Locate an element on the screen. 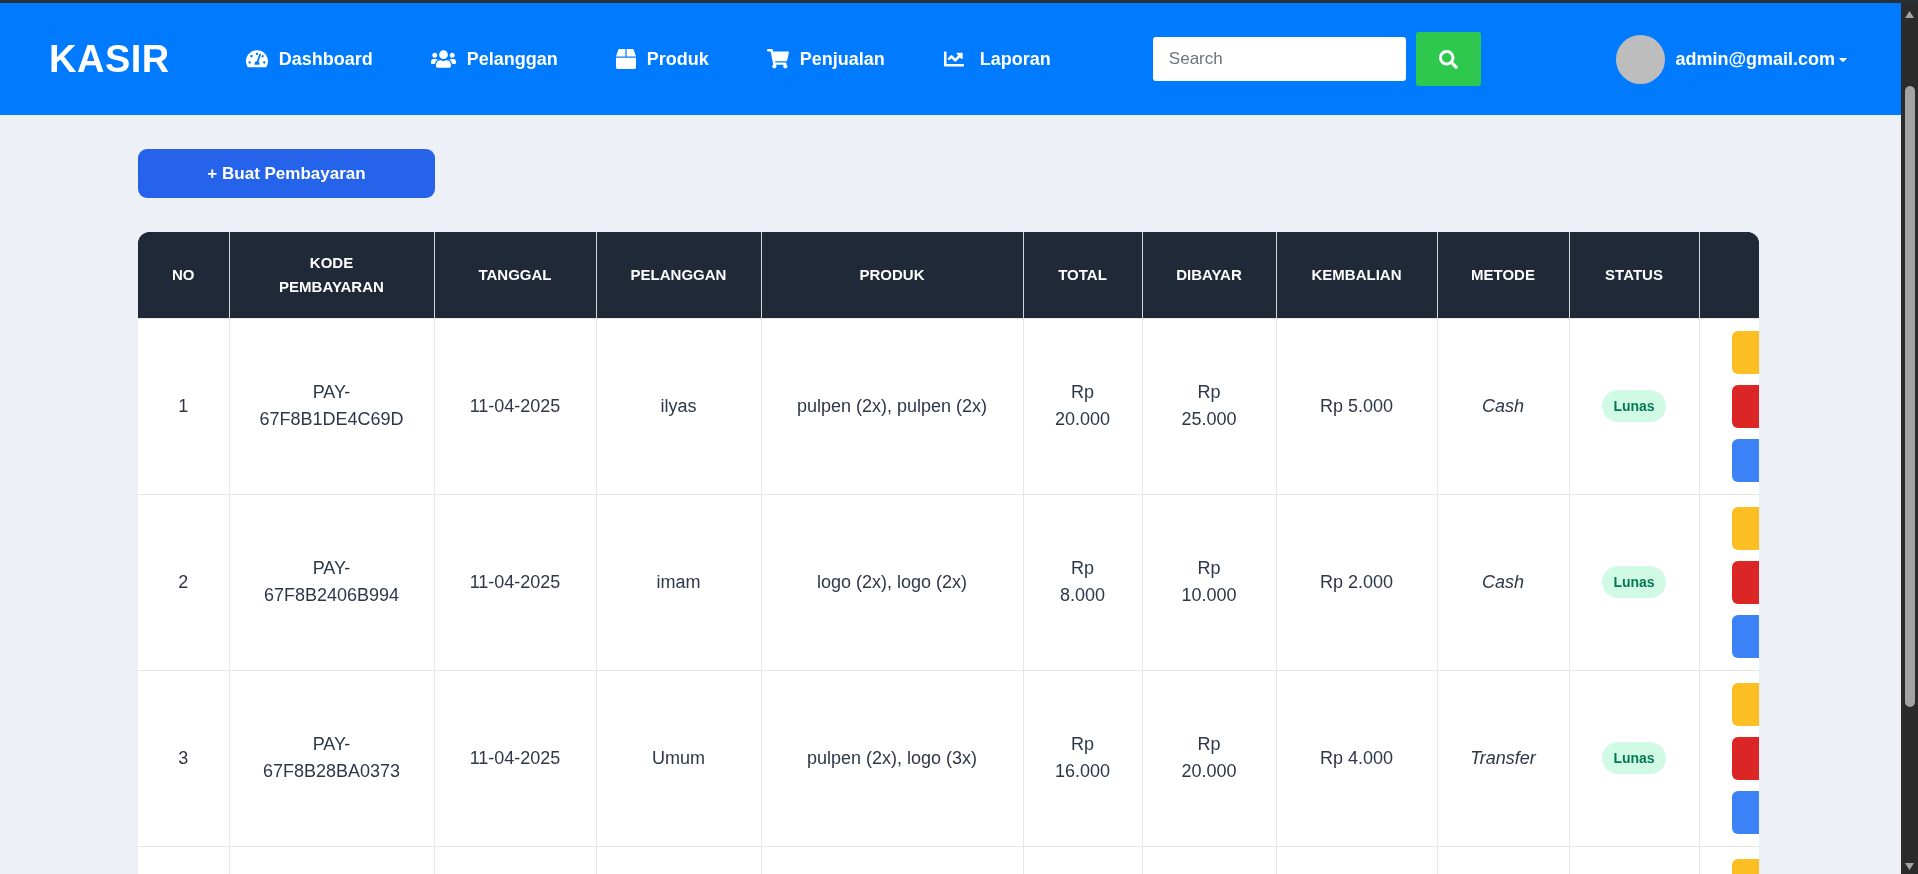 The height and width of the screenshot is (874, 1918). create-payment-button: + Buat Pembayaran is located at coordinates (286, 173).